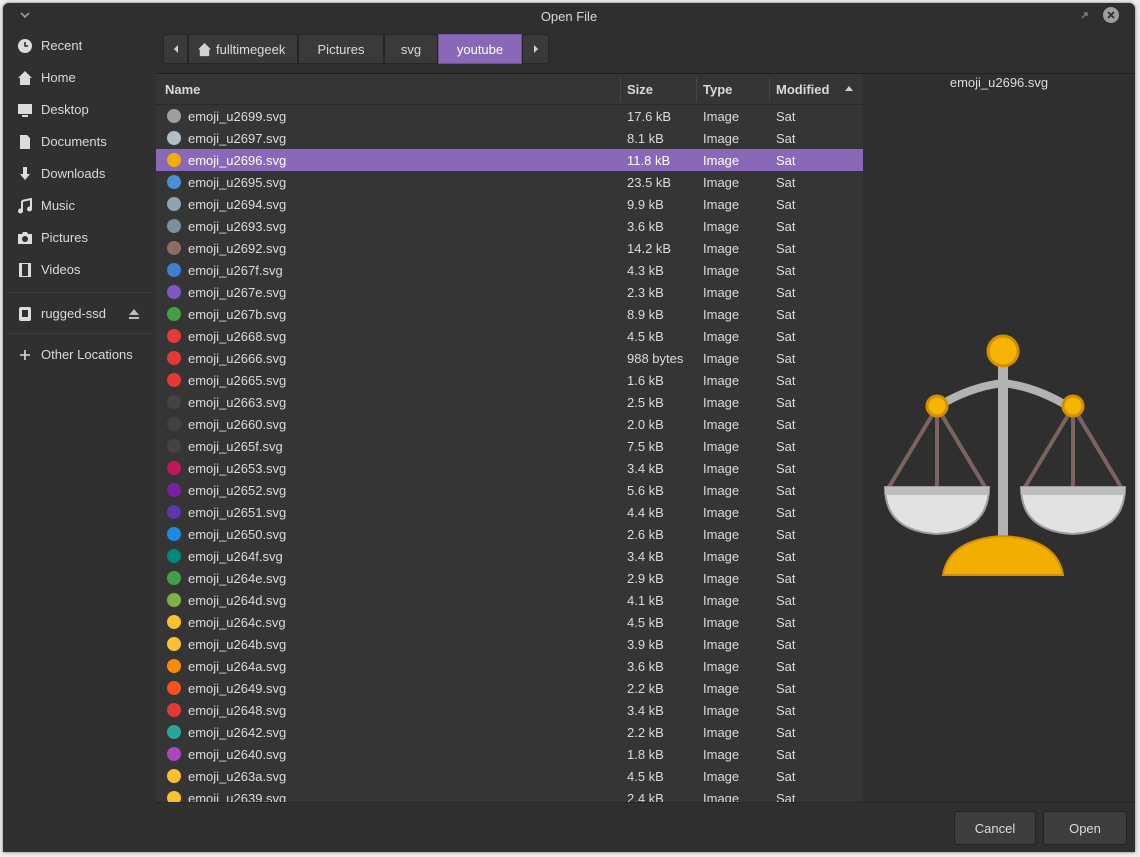 This screenshot has width=1140, height=857. I want to click on file-size: 4.4 kB, so click(645, 512).